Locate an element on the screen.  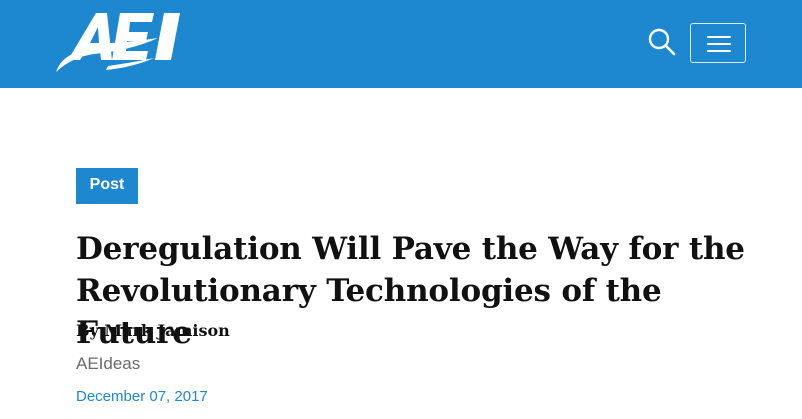
article-date: December 07, 2017 is located at coordinates (142, 396).